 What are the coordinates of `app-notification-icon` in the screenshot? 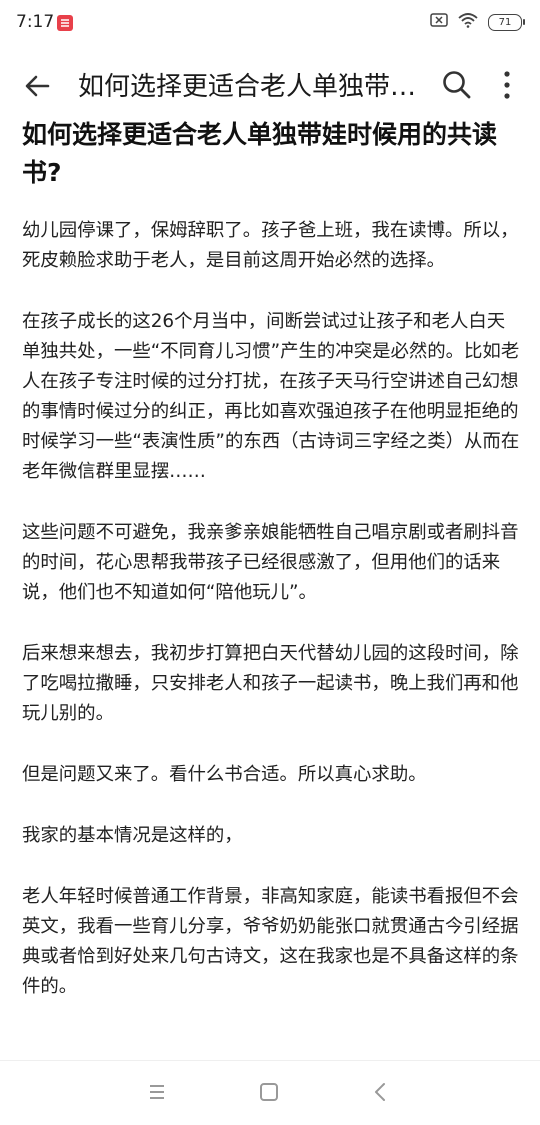 It's located at (65, 23).